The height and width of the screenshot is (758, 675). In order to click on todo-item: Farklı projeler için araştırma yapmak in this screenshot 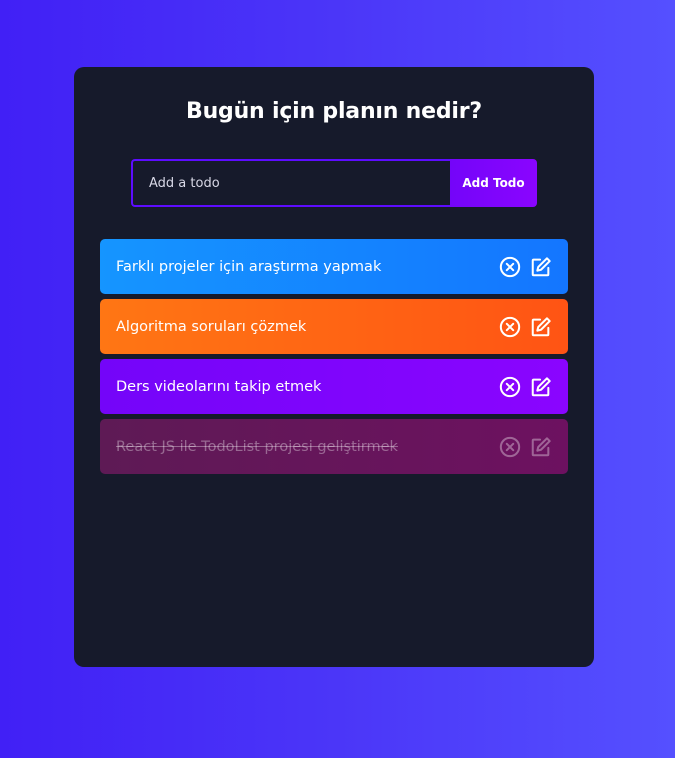, I will do `click(334, 266)`.